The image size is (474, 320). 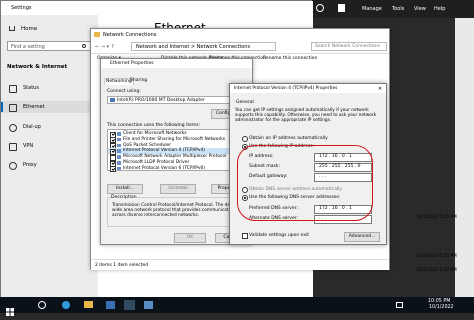 What do you see at coordinates (305, 183) in the screenshot?
I see `red-highlight-annotation` at bounding box center [305, 183].